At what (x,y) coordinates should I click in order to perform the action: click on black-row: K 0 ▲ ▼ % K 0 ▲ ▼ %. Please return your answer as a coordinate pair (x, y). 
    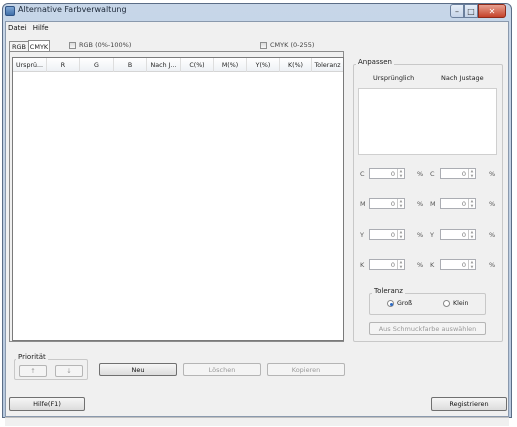
    Looking at the image, I should click on (430, 264).